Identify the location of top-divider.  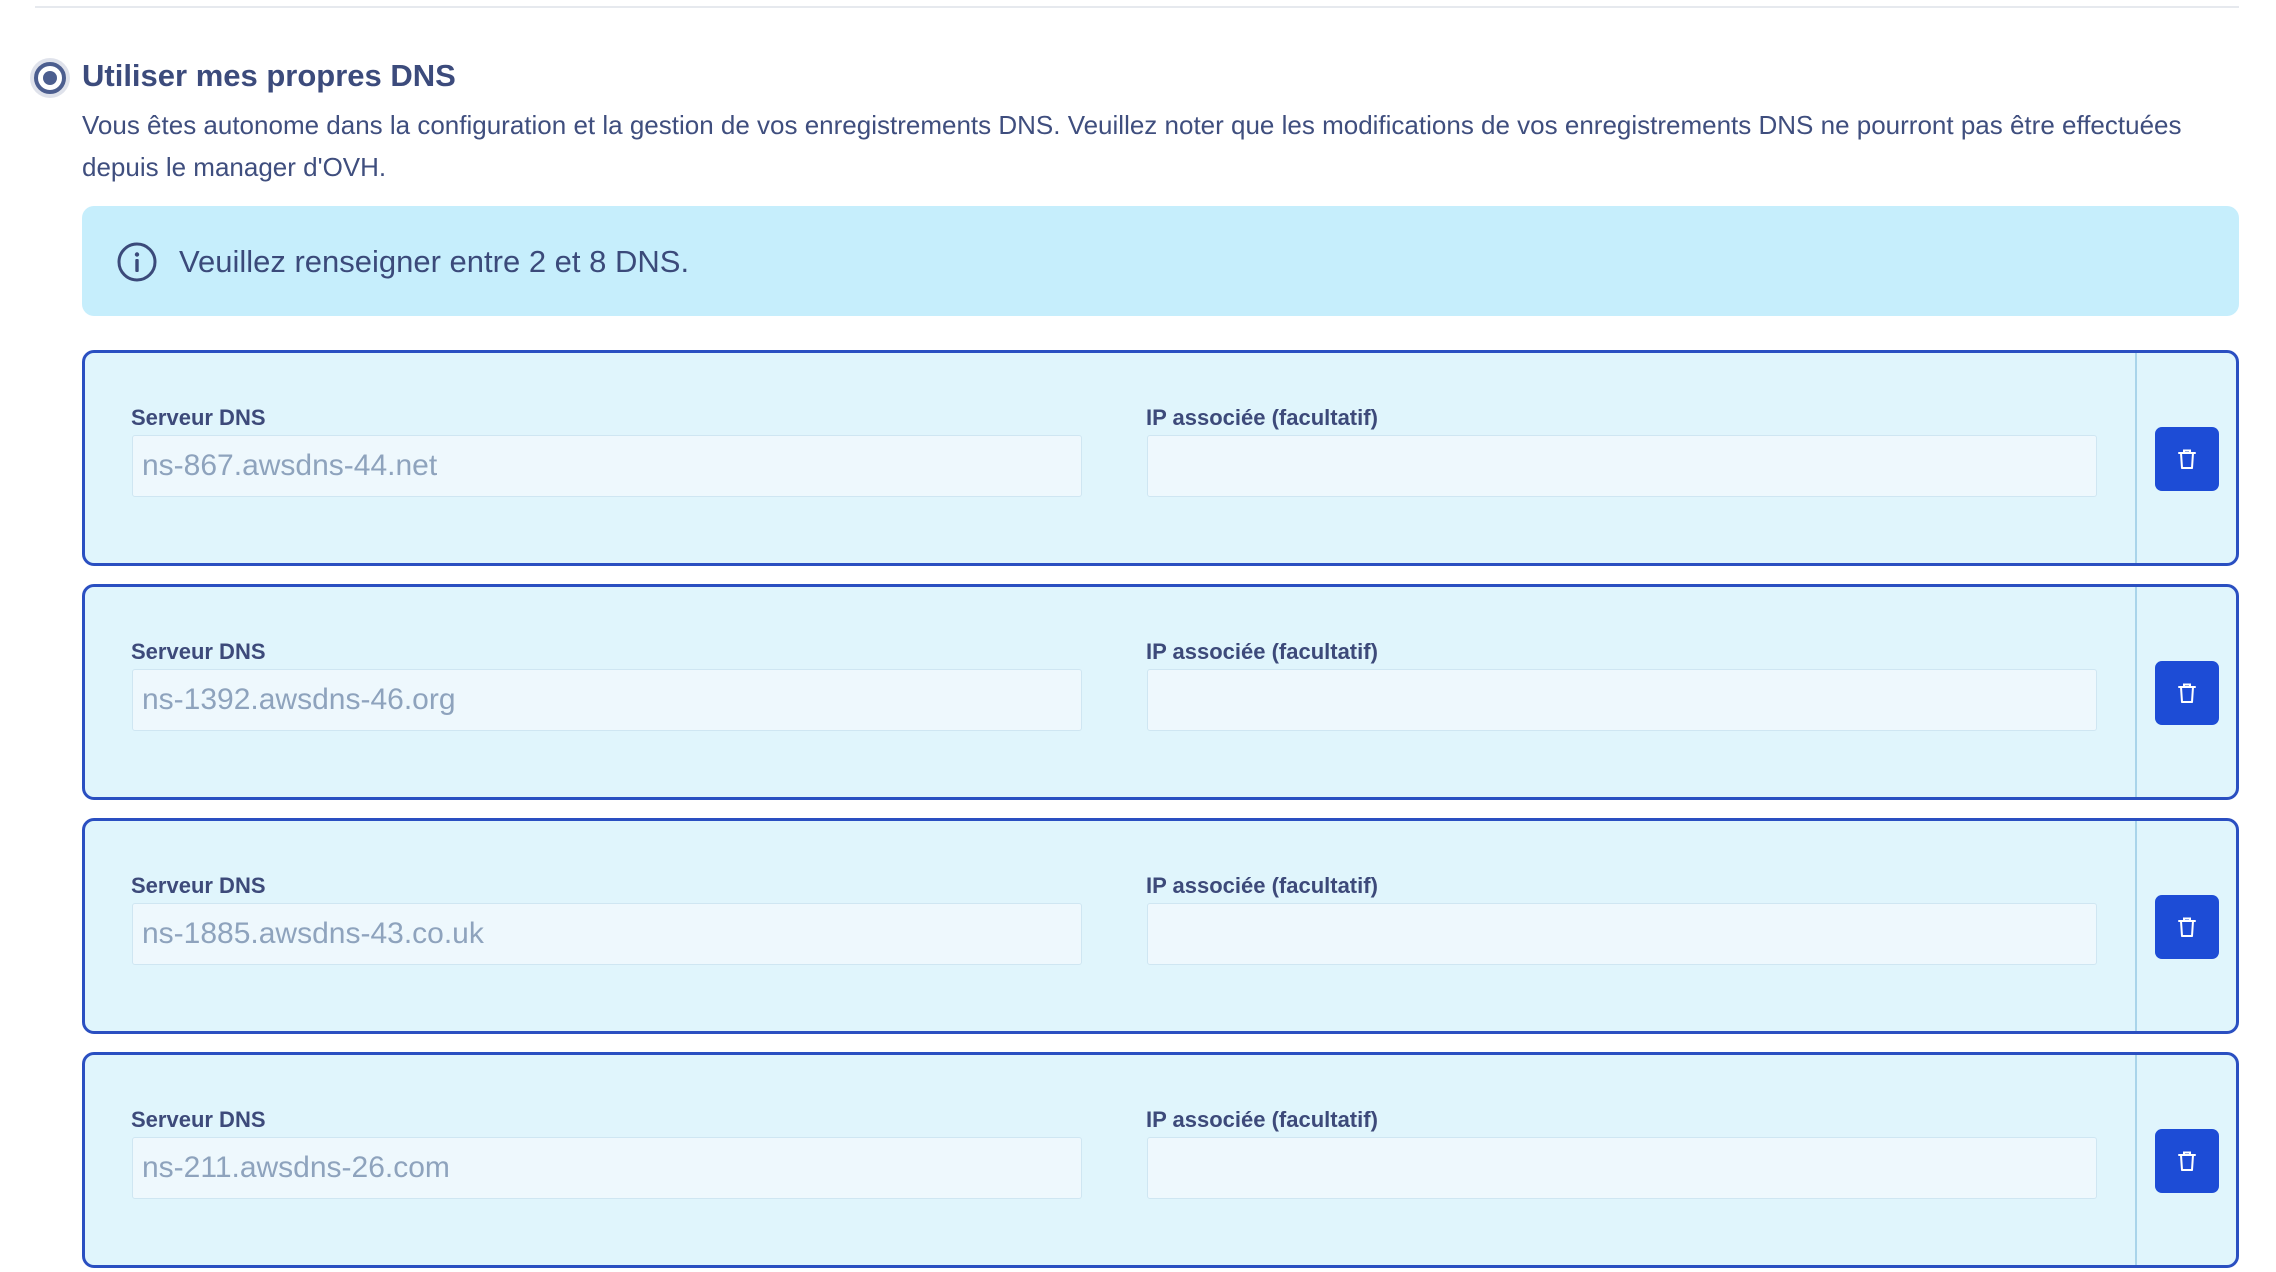
(1137, 7).